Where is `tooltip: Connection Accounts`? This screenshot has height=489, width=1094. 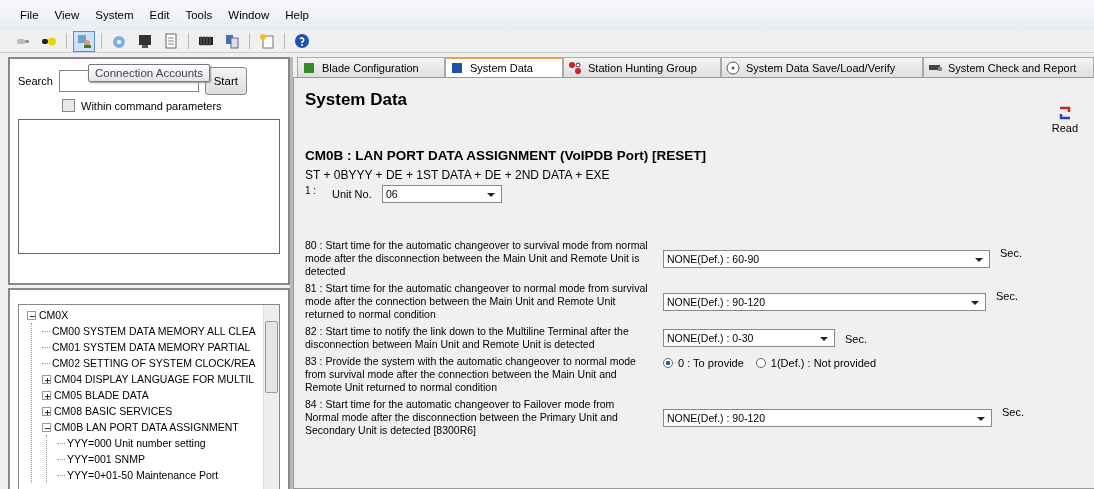
tooltip: Connection Accounts is located at coordinates (149, 73).